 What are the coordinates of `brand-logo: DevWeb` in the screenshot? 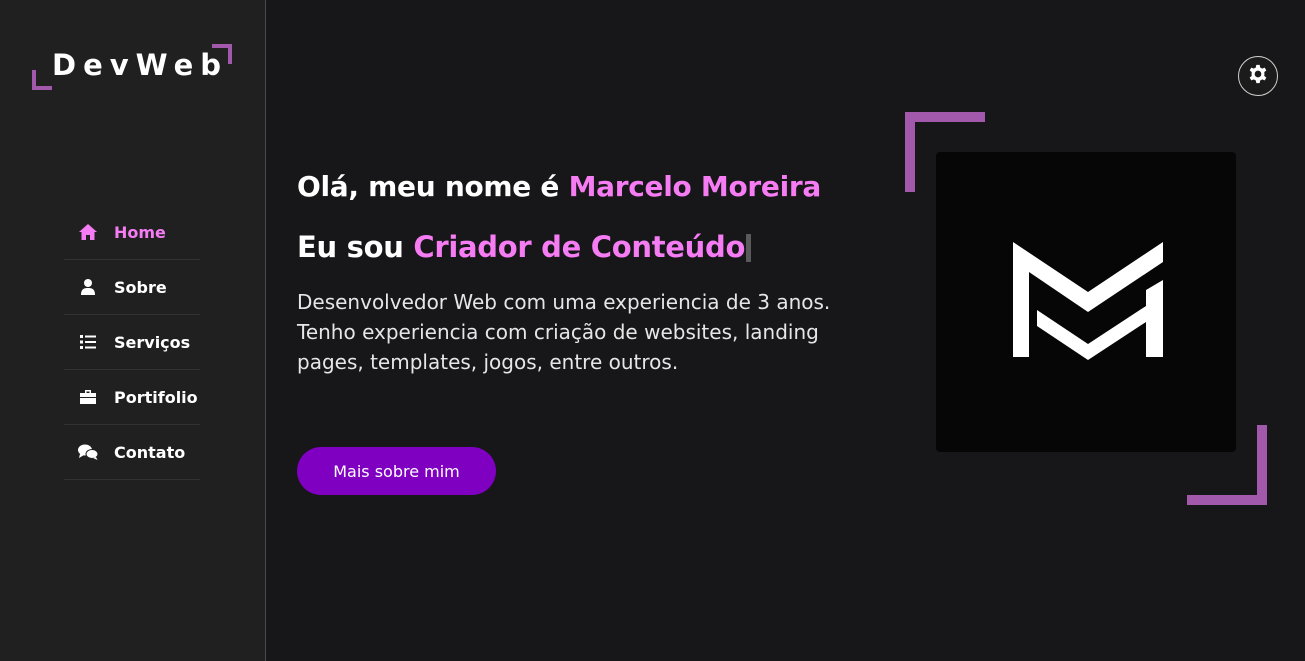 It's located at (132, 67).